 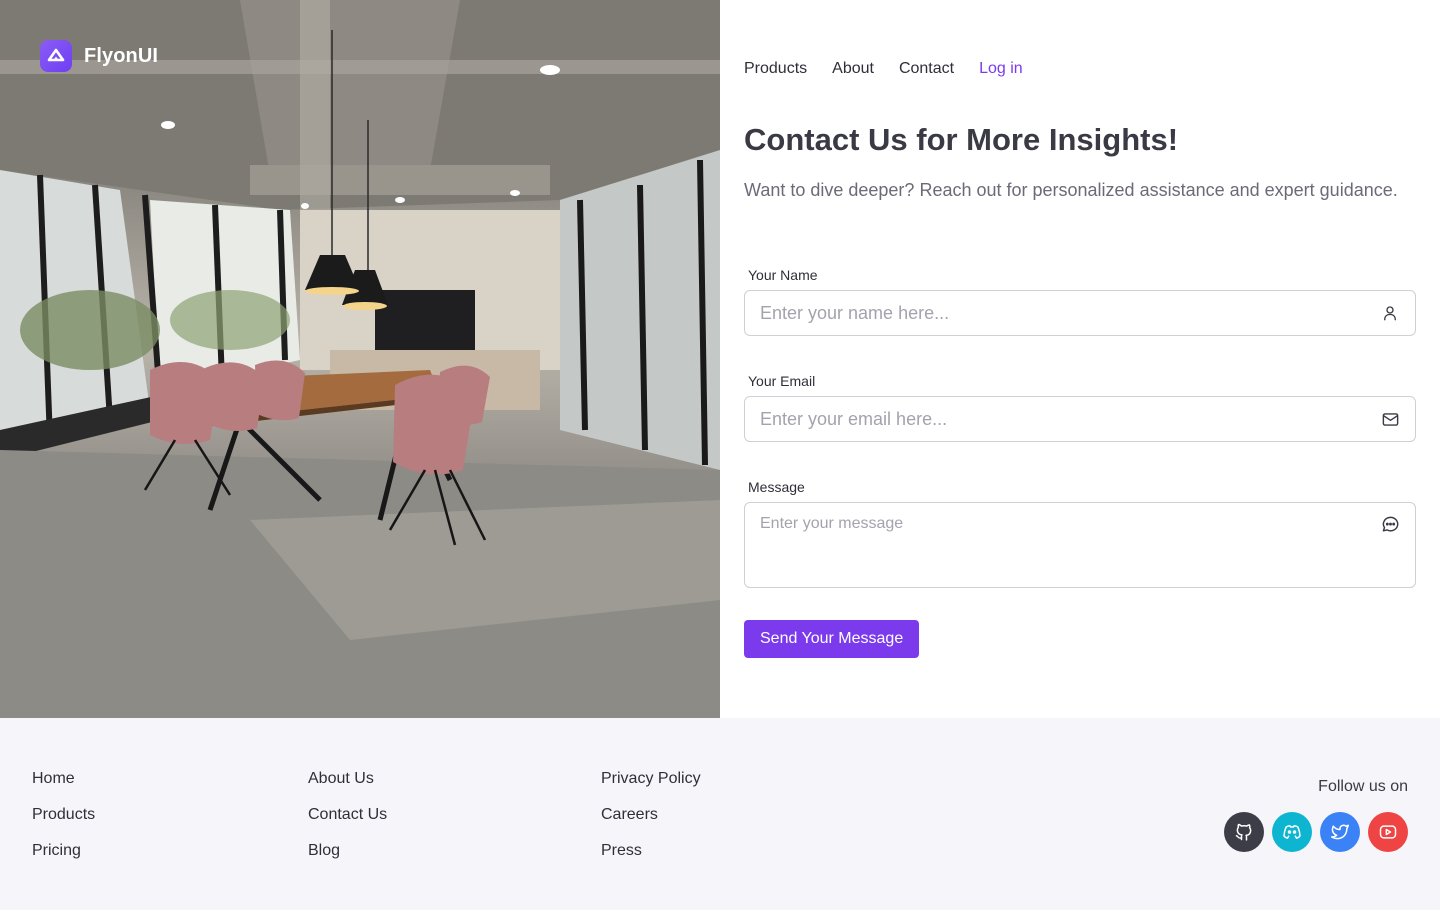 I want to click on nav-item-about: About, so click(x=853, y=69).